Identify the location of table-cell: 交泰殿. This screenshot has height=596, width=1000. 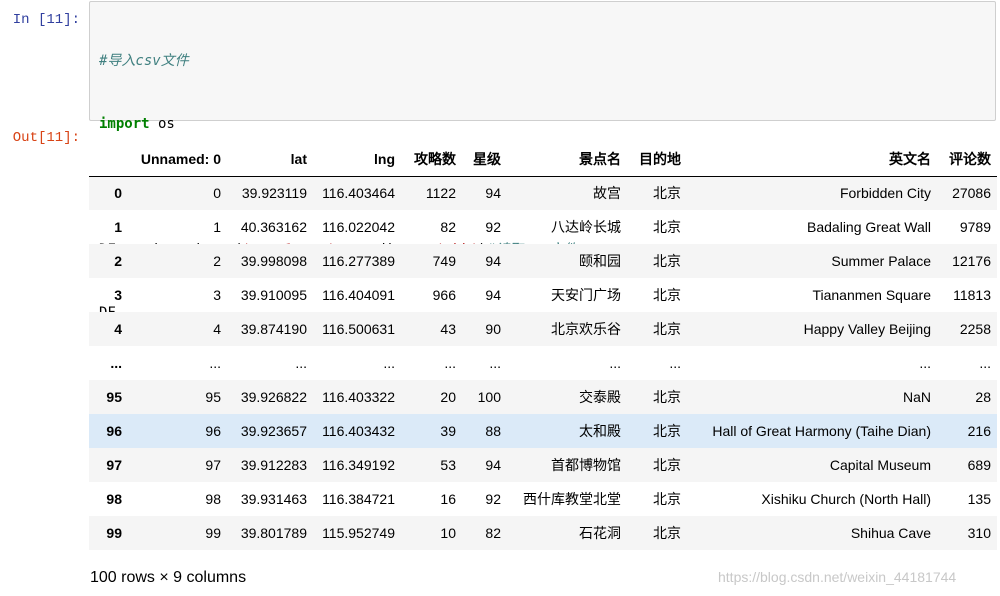
(600, 397).